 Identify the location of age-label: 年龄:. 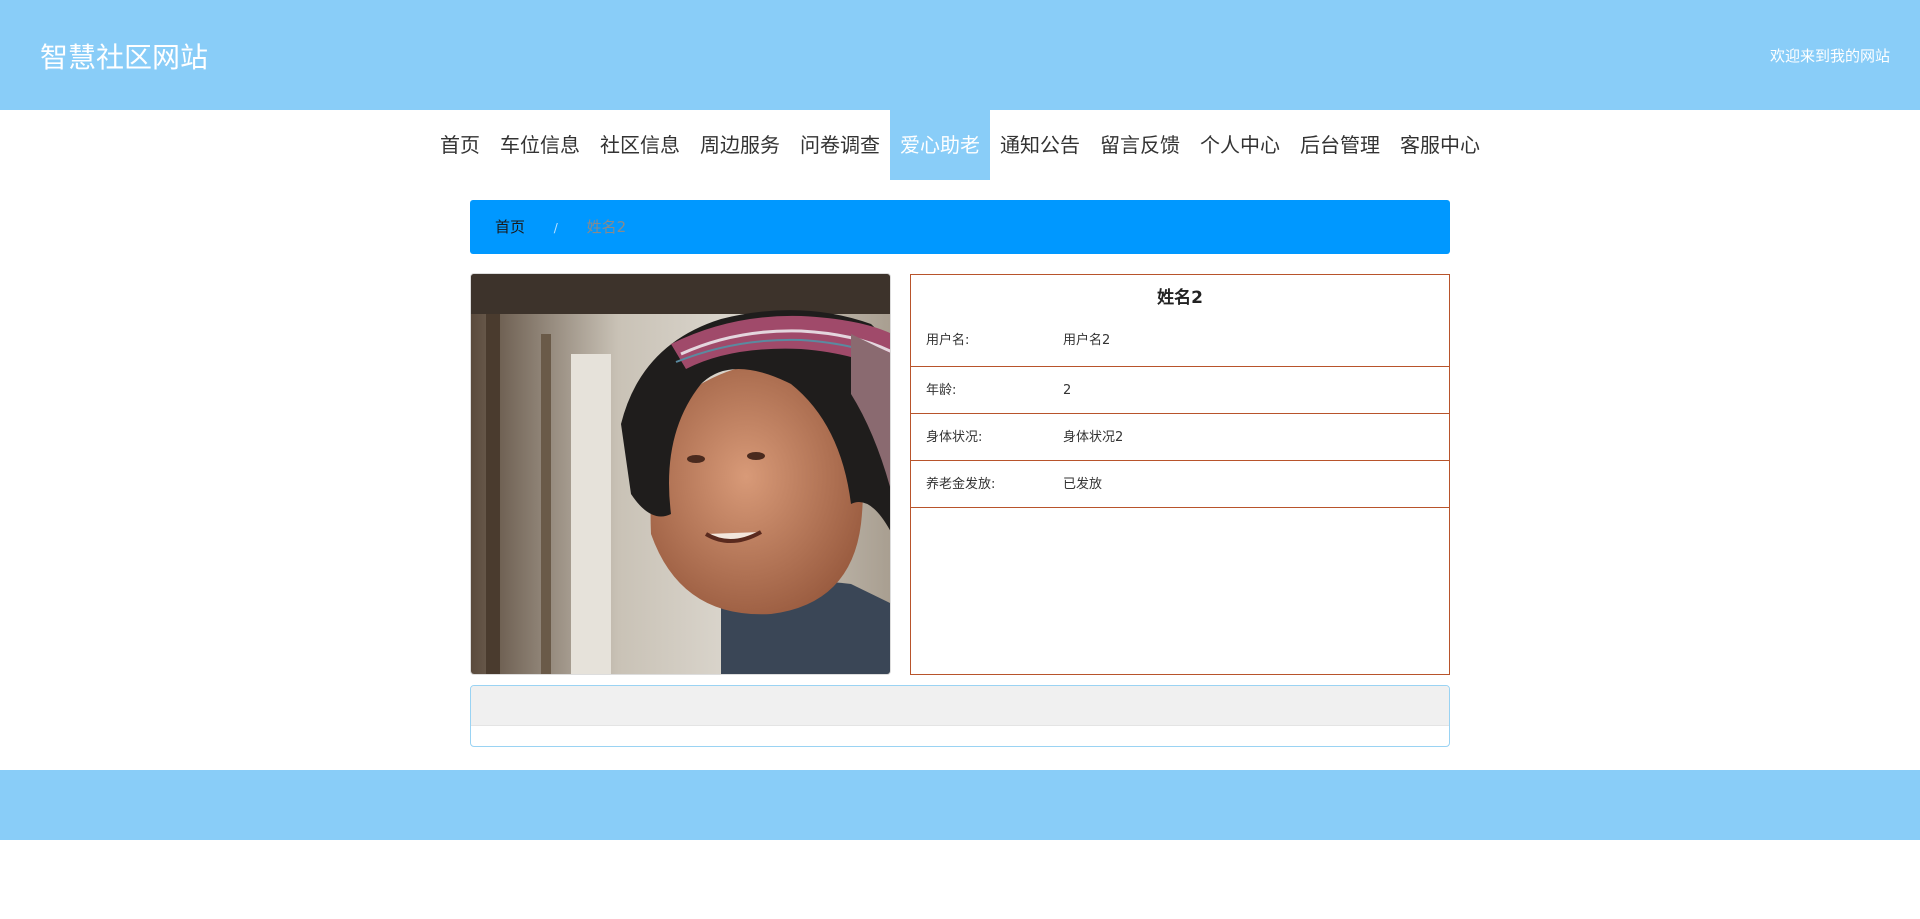
(941, 390).